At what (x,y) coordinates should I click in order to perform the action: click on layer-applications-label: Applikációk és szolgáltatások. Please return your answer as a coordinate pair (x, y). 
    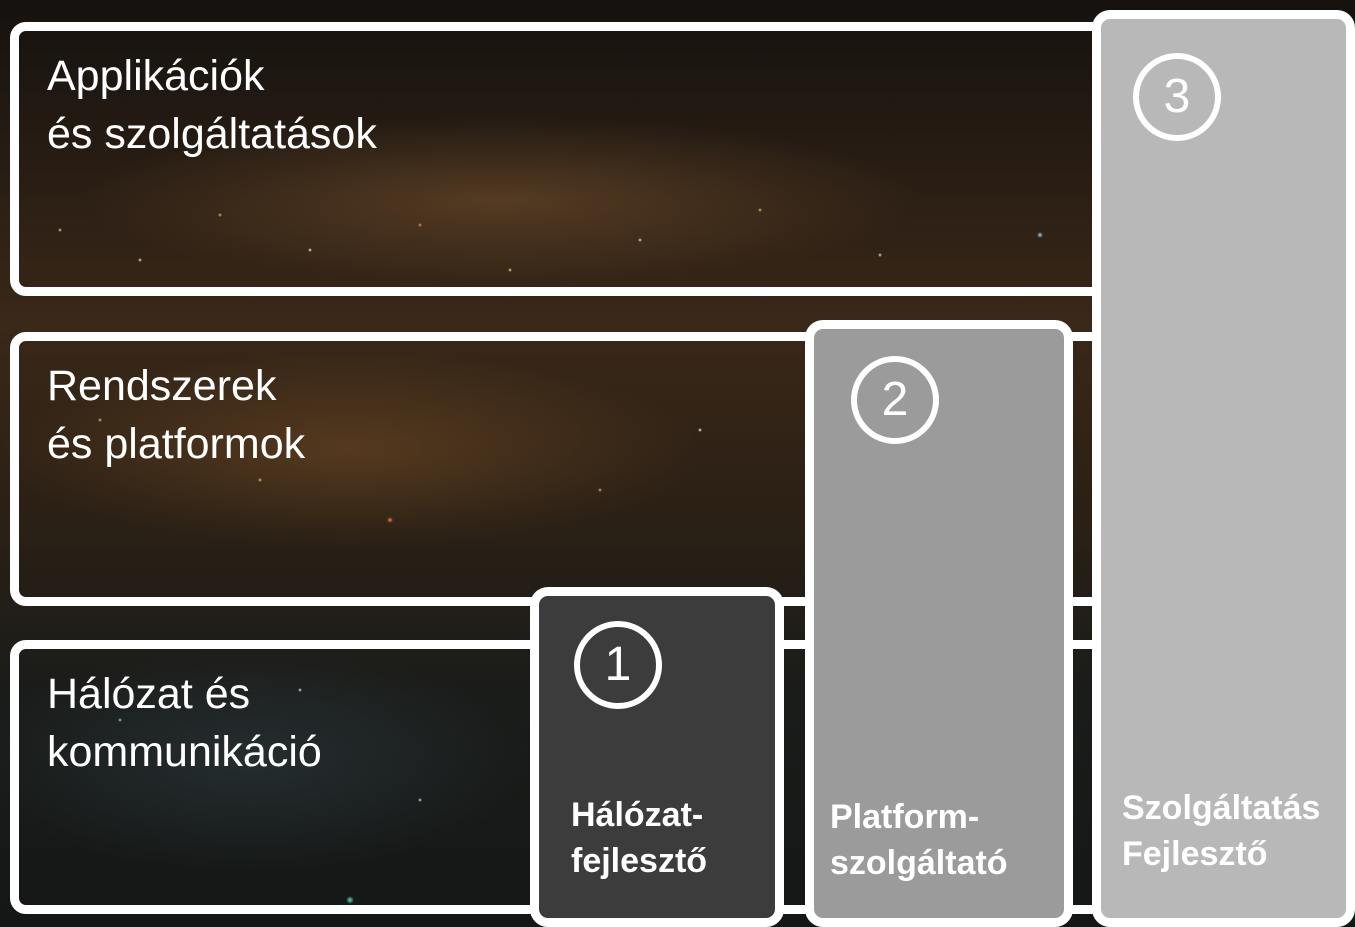
    Looking at the image, I should click on (212, 105).